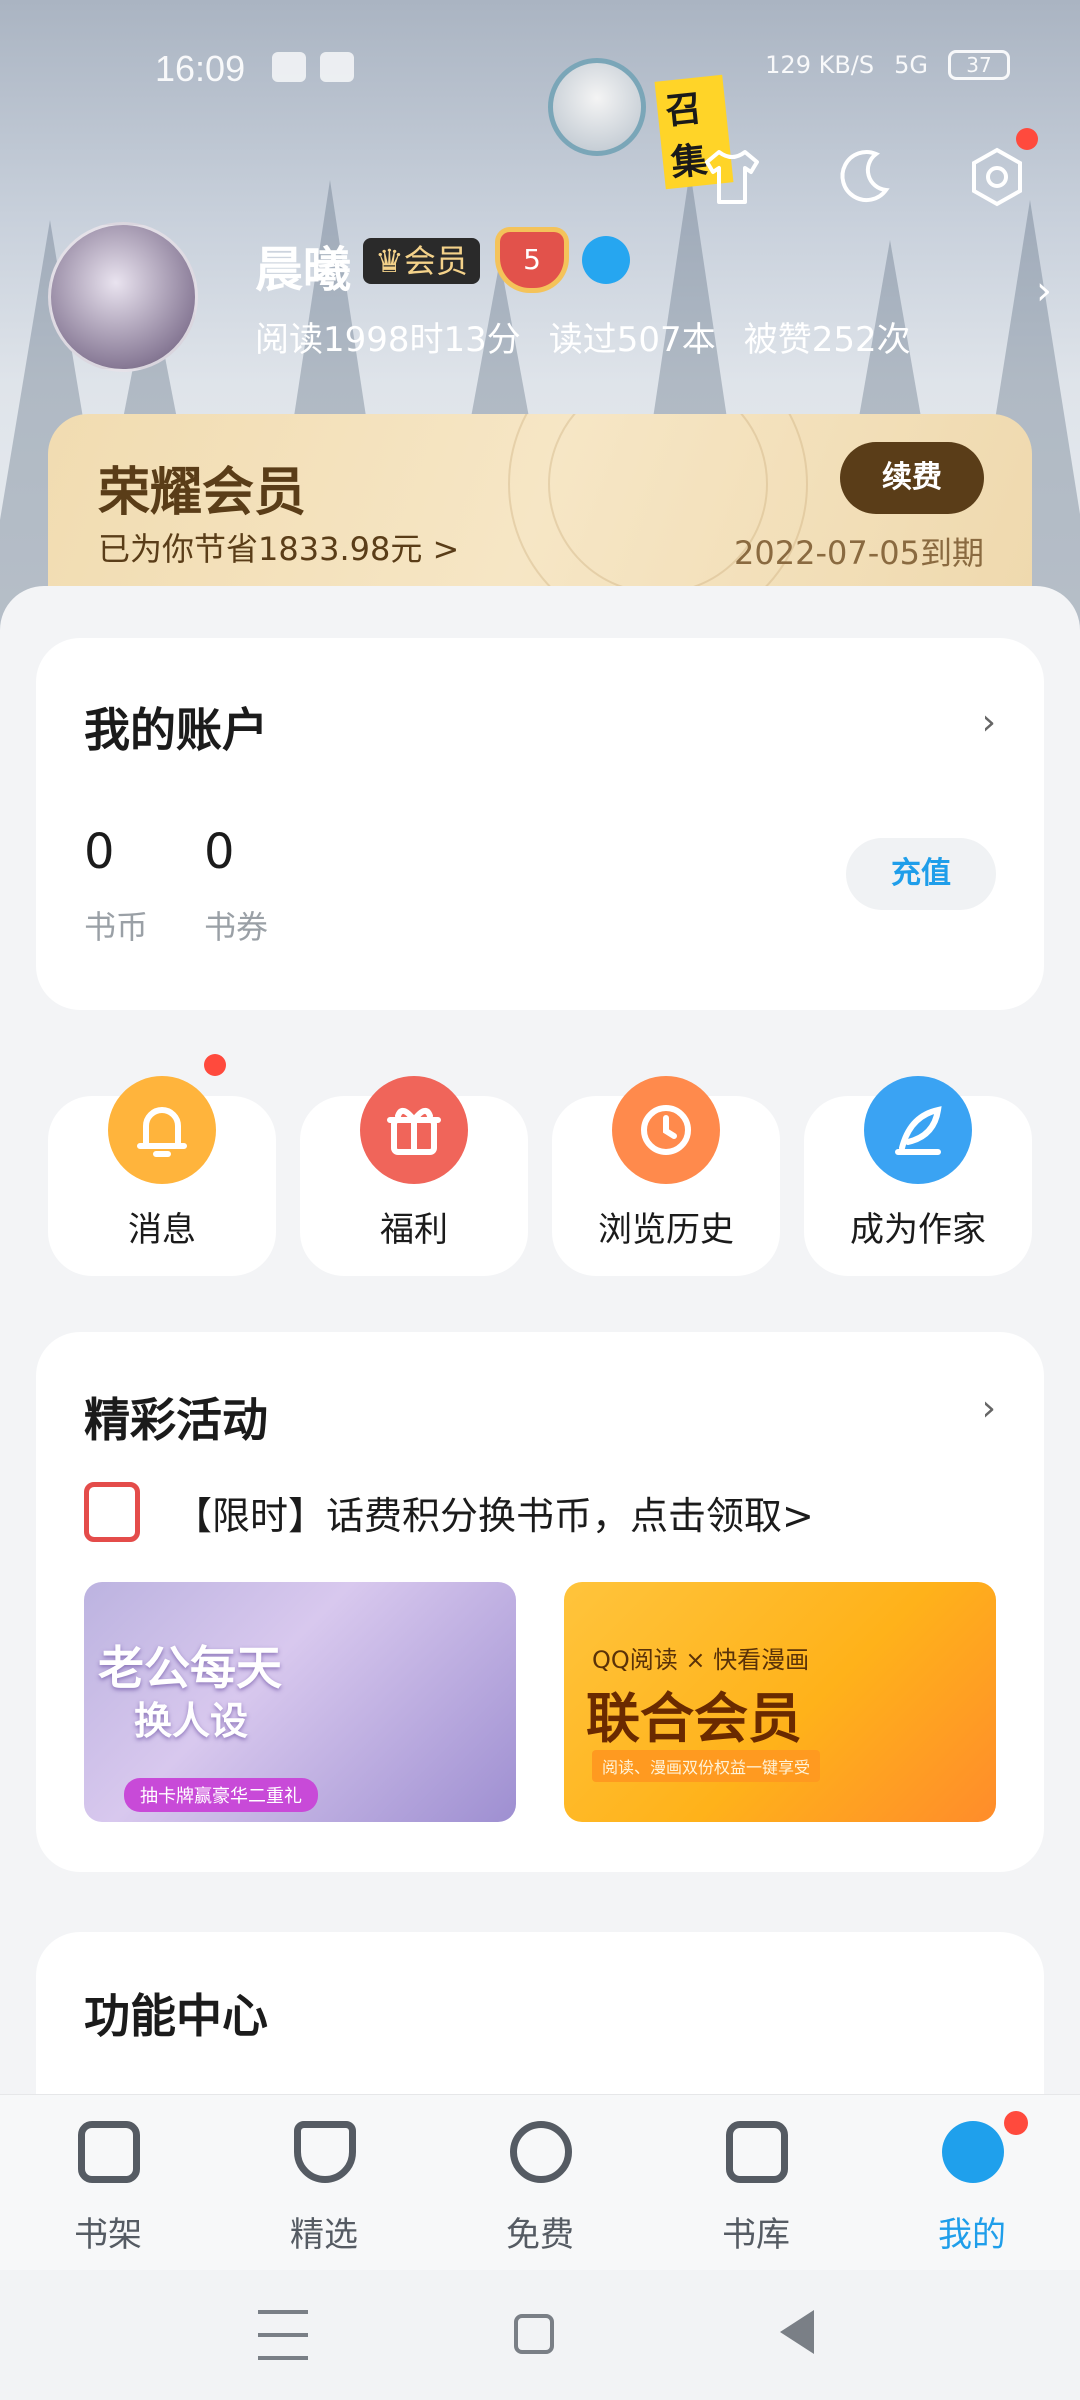 This screenshot has height=2400, width=1080. I want to click on vouchers-label: 书券, so click(236, 927).